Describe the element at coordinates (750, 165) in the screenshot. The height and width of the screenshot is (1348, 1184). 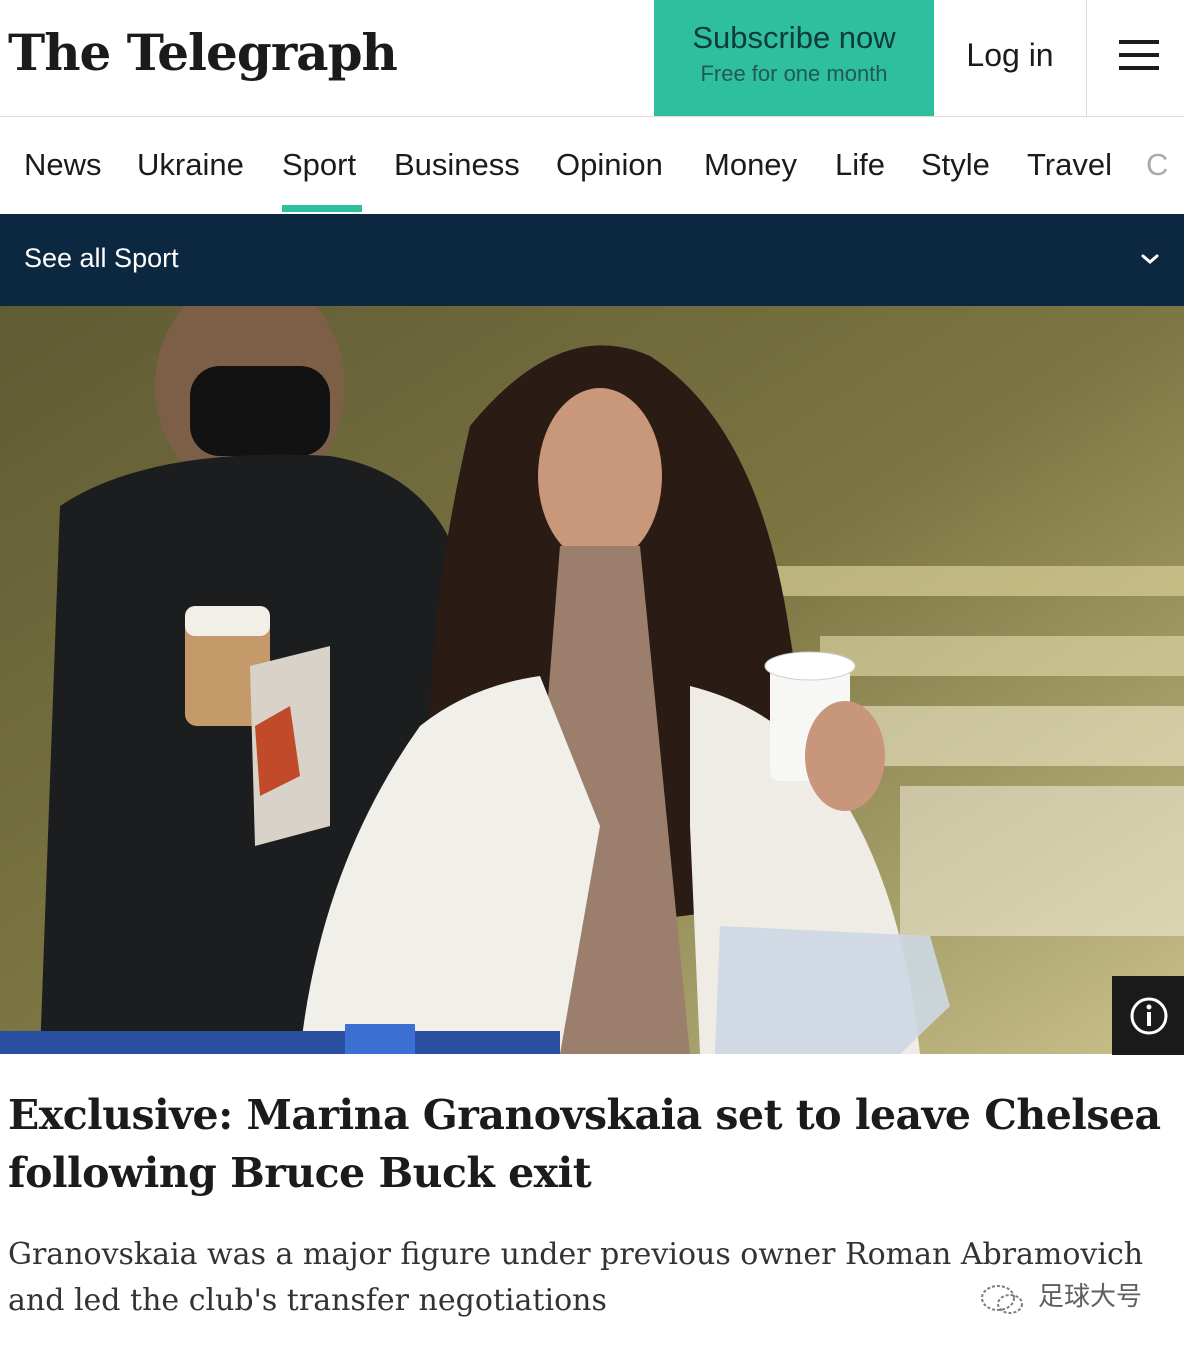
I see `nav-item-money: Money` at that location.